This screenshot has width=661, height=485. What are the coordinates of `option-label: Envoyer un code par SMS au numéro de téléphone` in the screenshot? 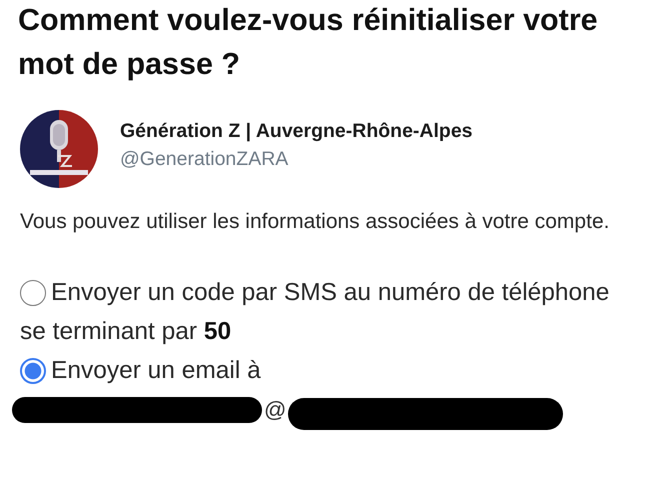 It's located at (330, 293).